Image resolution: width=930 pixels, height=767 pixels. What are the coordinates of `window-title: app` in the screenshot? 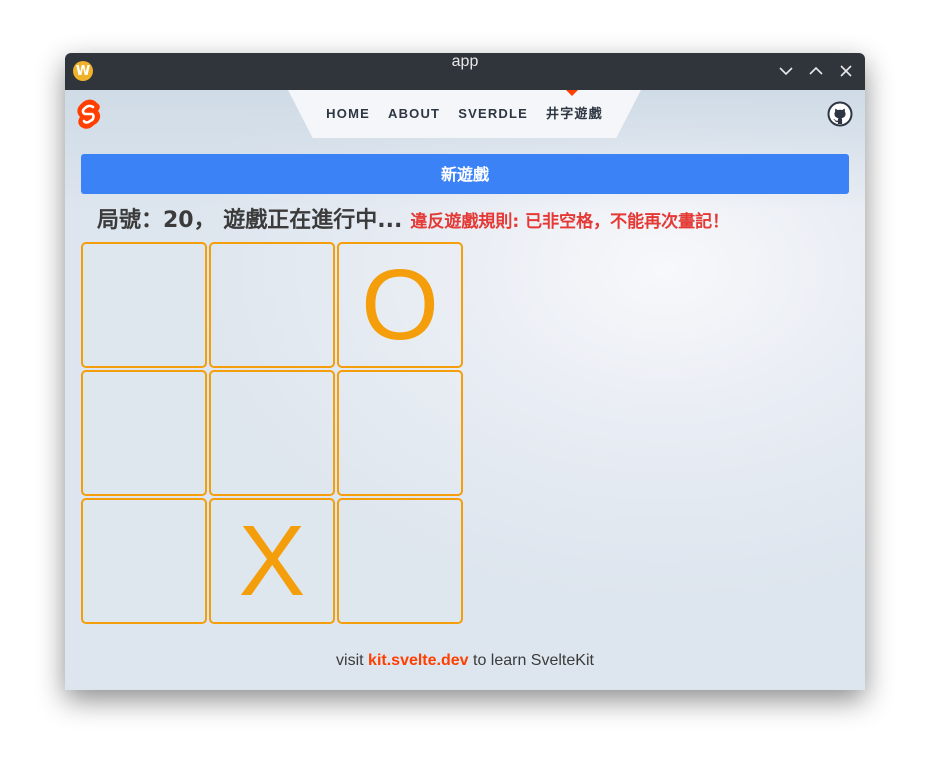 It's located at (465, 61).